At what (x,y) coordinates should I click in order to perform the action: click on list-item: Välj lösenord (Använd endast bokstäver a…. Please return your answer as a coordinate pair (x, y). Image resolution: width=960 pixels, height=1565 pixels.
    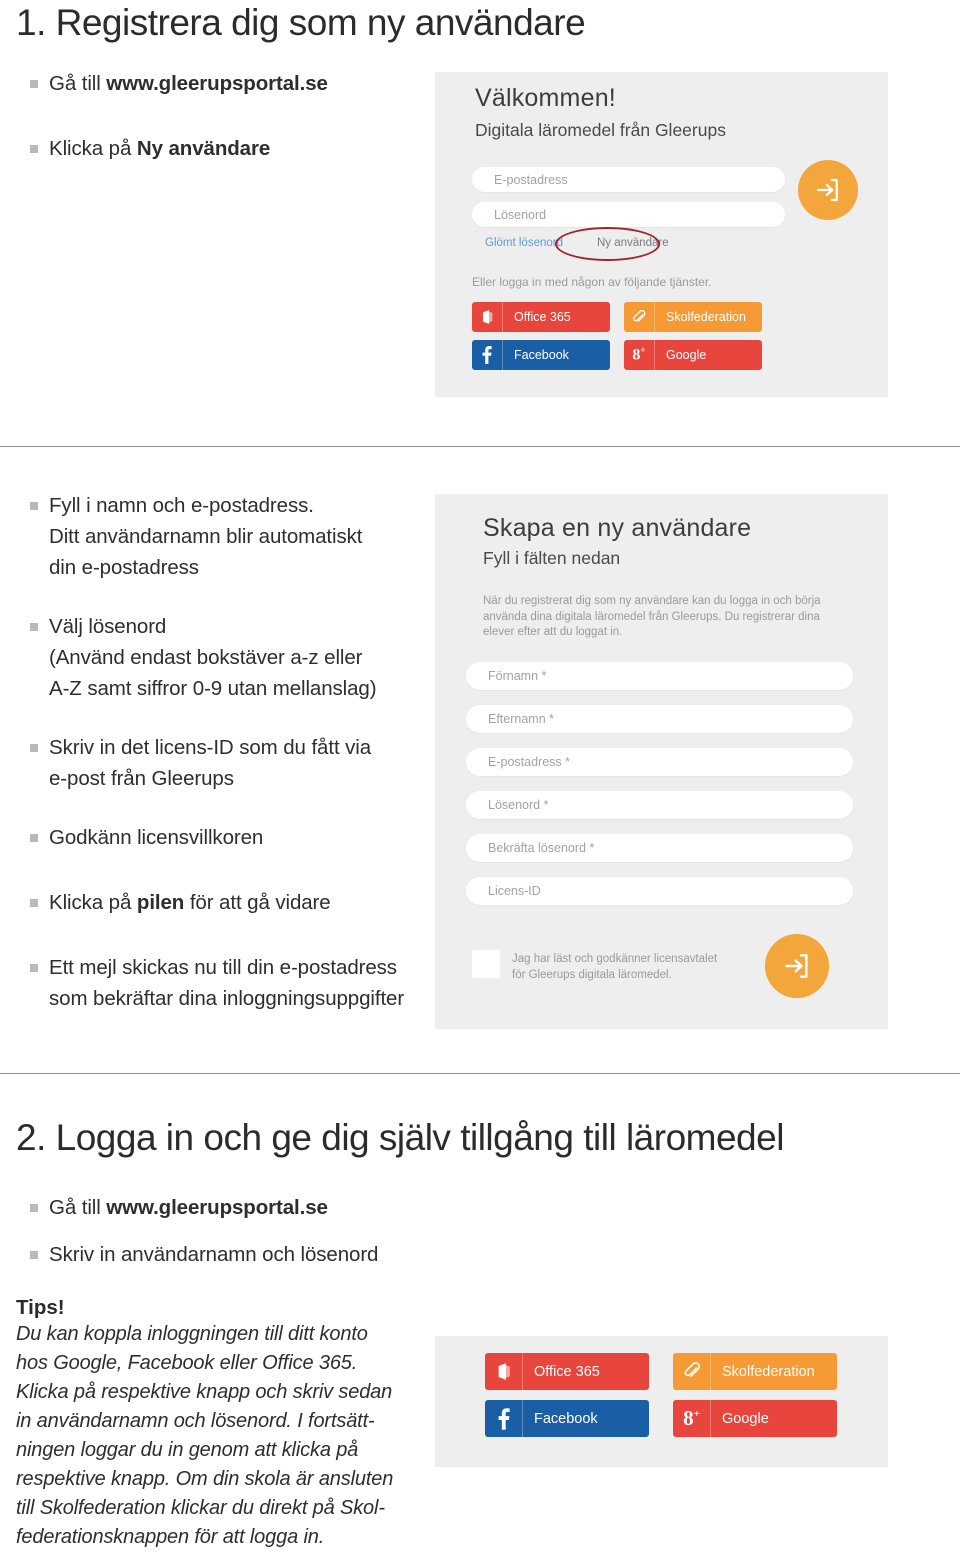
    Looking at the image, I should click on (221, 657).